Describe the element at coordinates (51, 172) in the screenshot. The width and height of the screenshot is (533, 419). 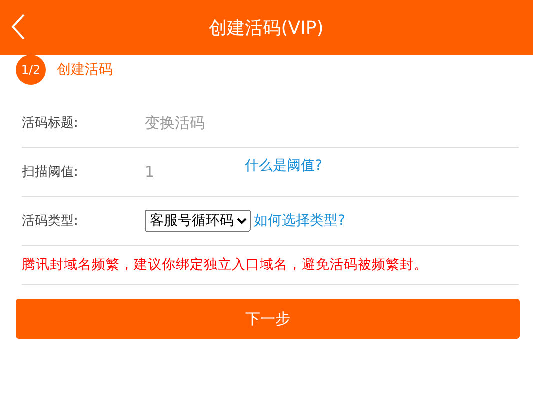
I see `field-label: 扫描阈值:` at that location.